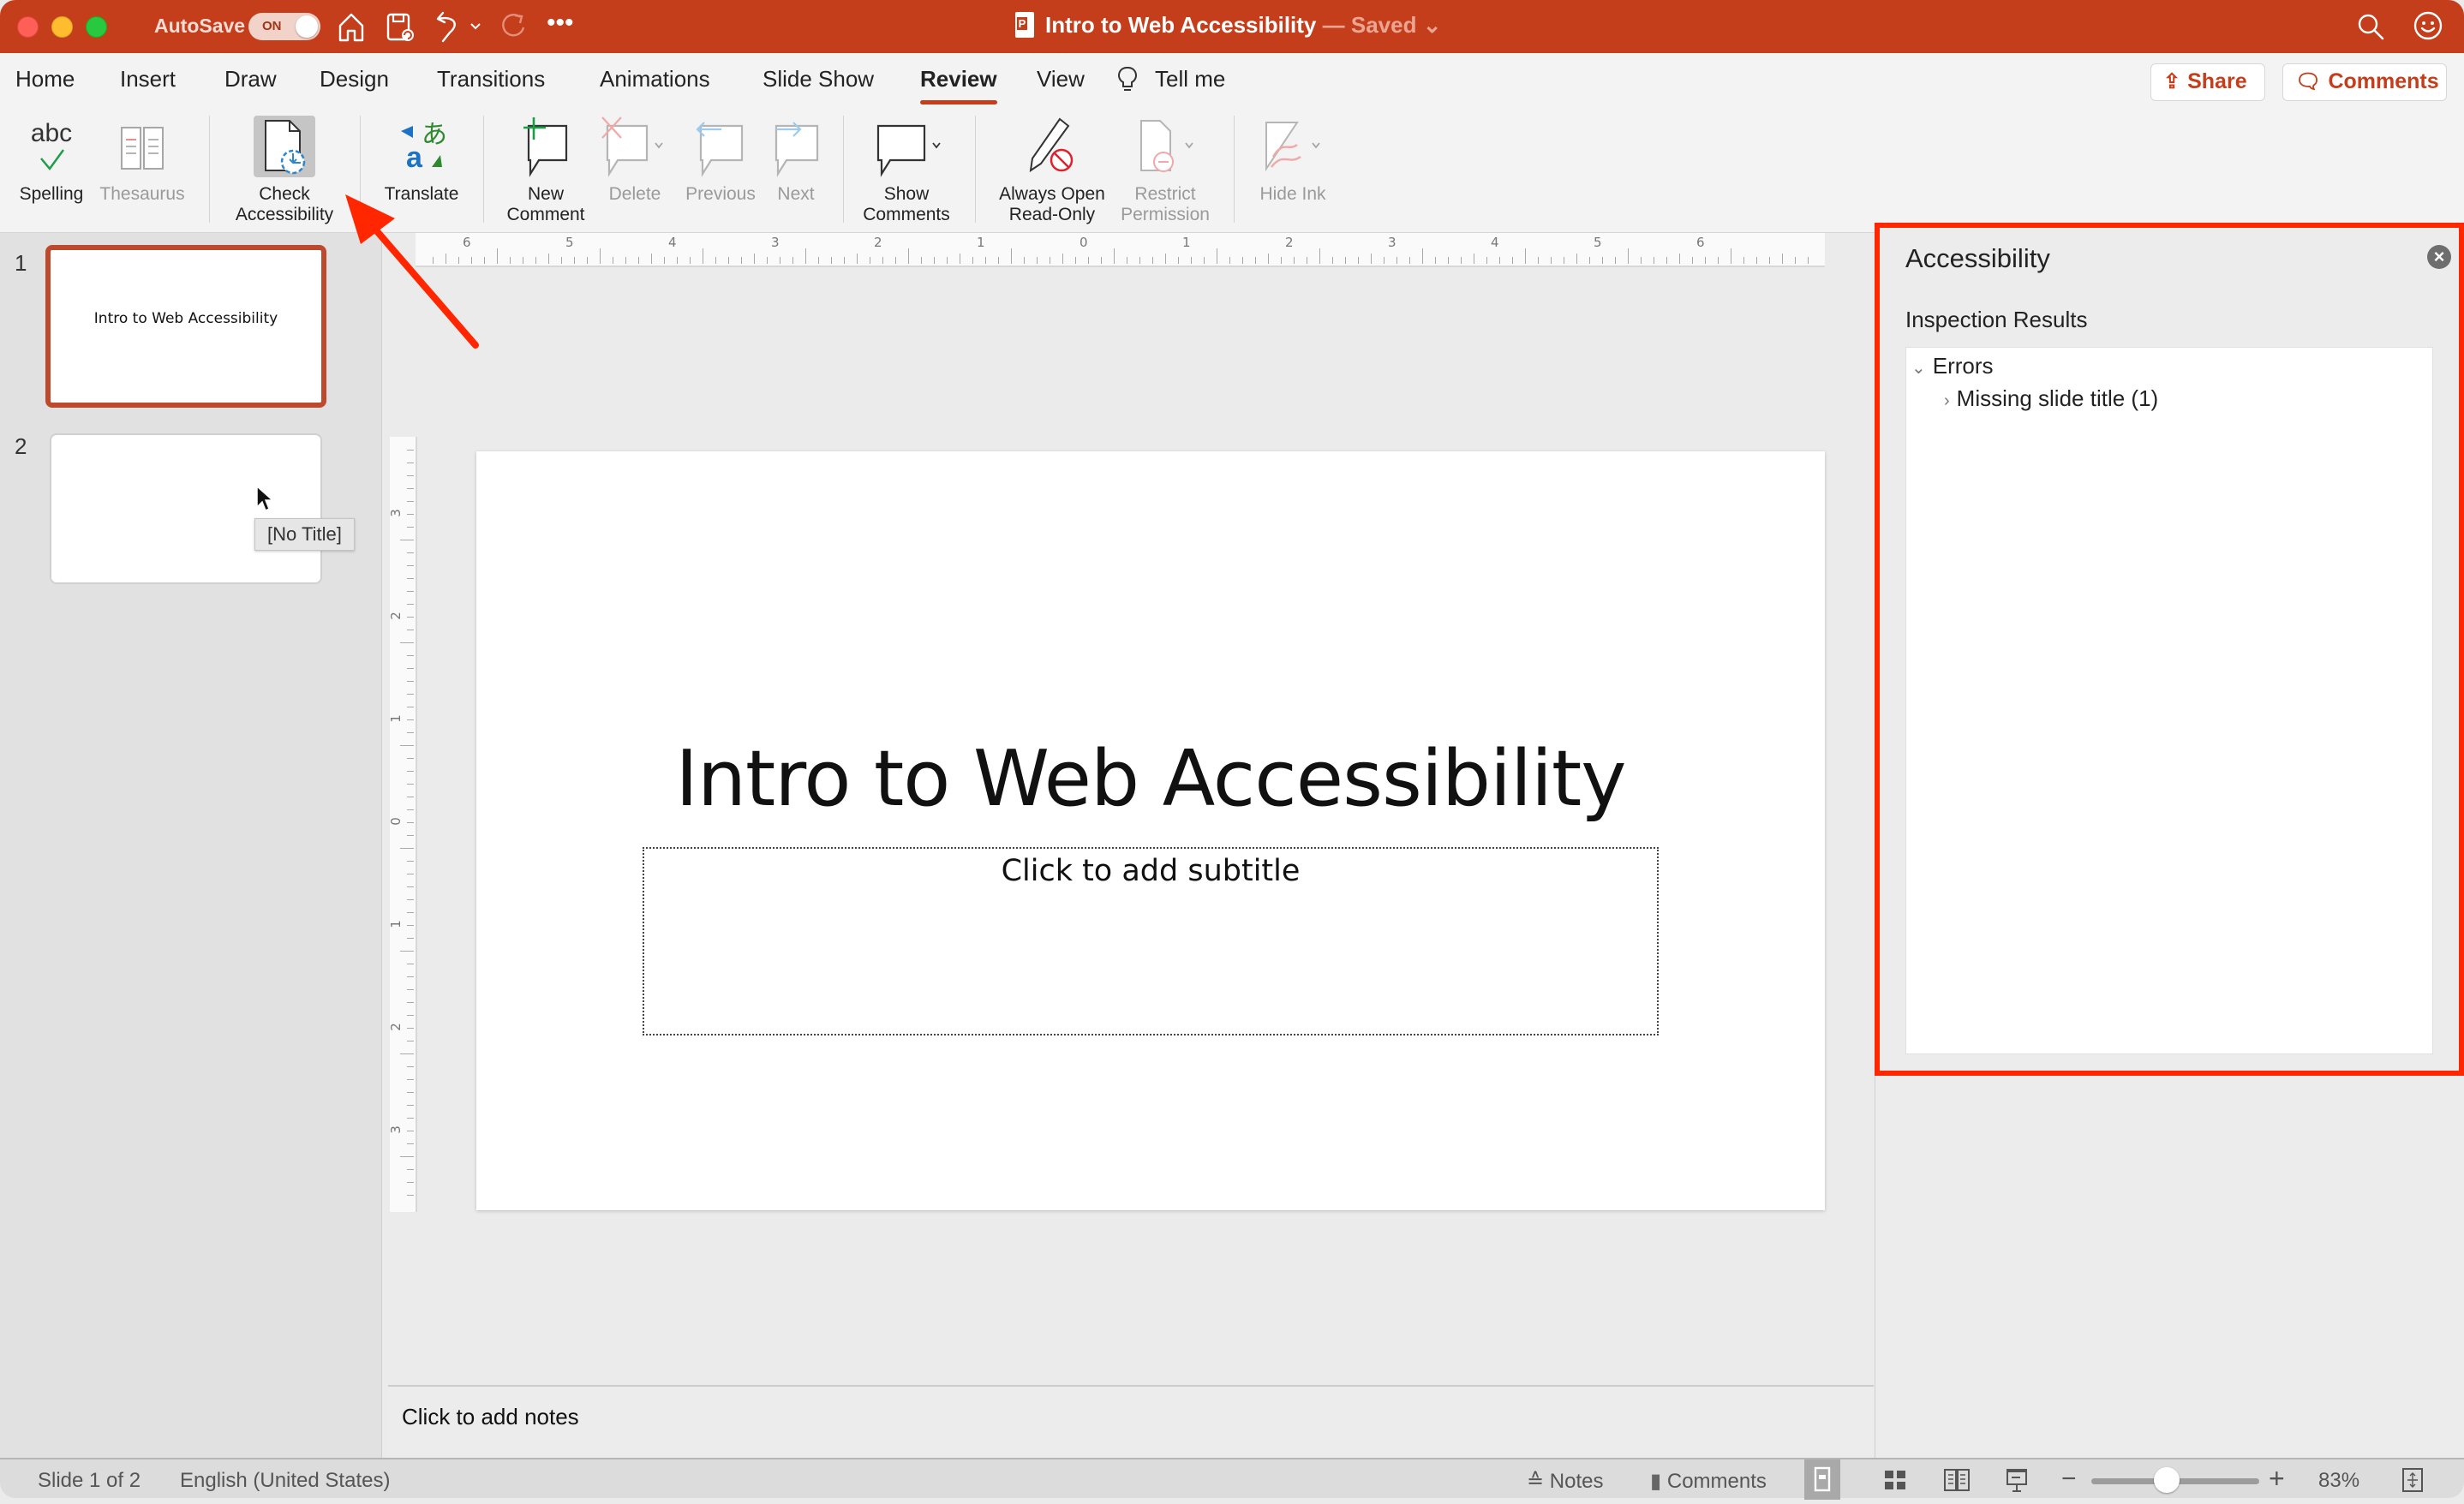  What do you see at coordinates (448, 28) in the screenshot?
I see `undo-icon` at bounding box center [448, 28].